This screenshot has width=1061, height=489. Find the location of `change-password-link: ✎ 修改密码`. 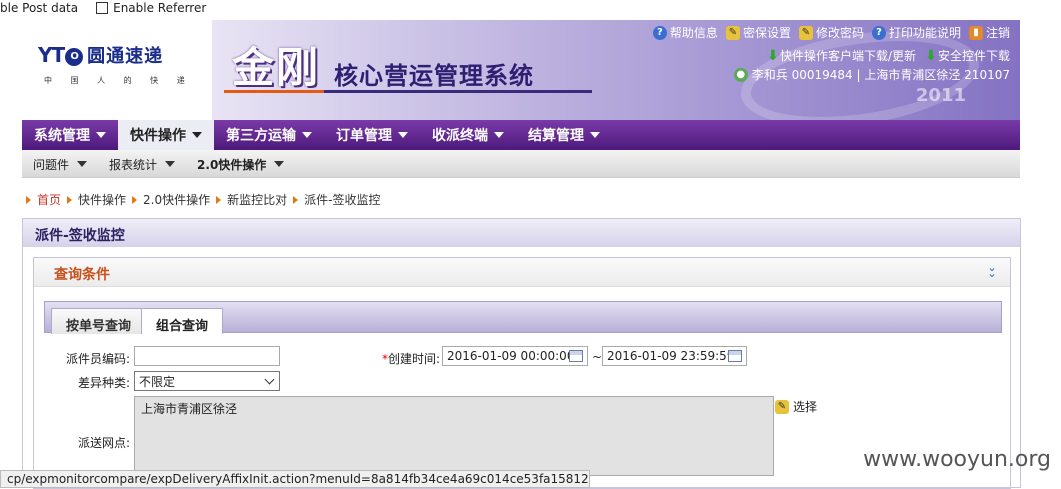

change-password-link: ✎ 修改密码 is located at coordinates (831, 32).